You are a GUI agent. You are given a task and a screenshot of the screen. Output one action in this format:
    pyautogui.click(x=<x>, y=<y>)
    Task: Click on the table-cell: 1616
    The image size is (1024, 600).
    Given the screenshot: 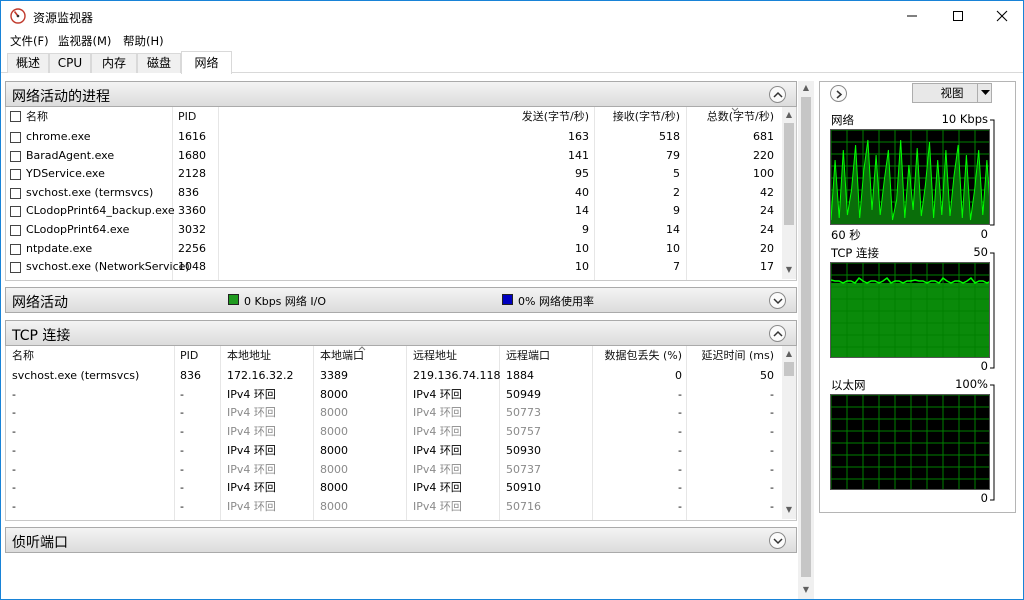 What is the action you would take?
    pyautogui.click(x=192, y=136)
    